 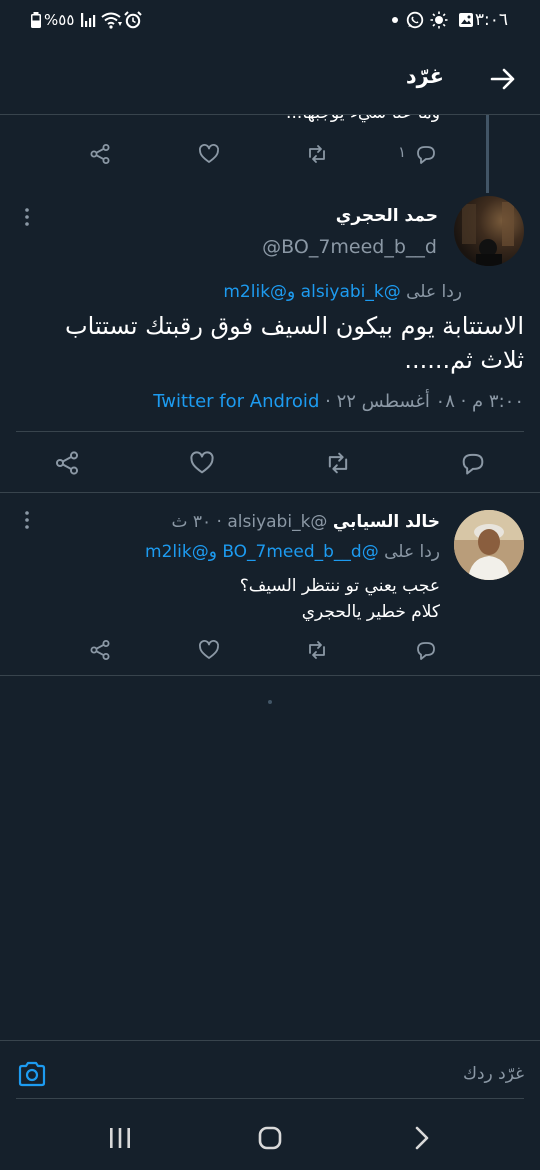 What do you see at coordinates (270, 1098) in the screenshot?
I see `composer-underline` at bounding box center [270, 1098].